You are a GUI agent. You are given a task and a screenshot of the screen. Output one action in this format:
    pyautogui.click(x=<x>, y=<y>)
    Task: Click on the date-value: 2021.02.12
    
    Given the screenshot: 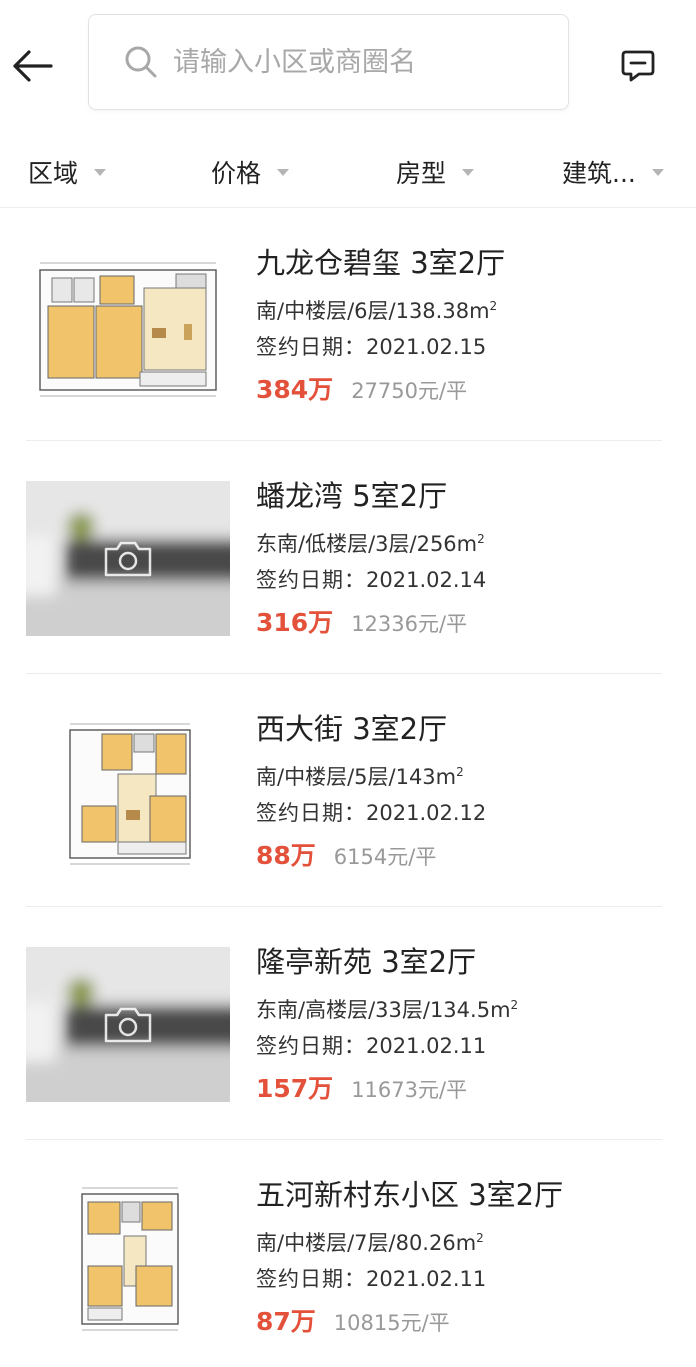 What is the action you would take?
    pyautogui.click(x=426, y=813)
    